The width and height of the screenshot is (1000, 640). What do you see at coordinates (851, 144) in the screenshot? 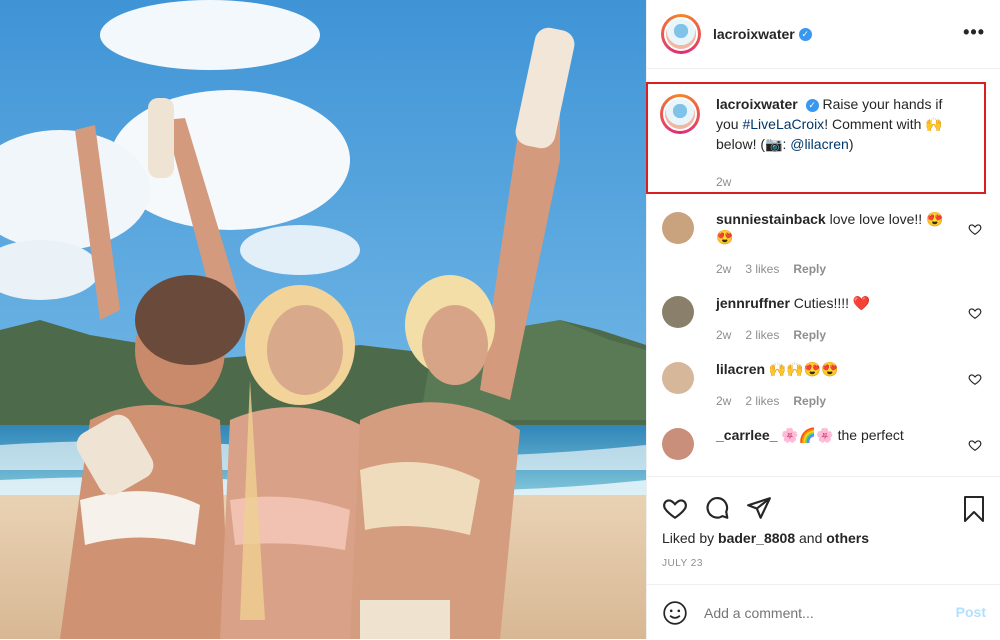
I see `caption-text-part-c: )` at bounding box center [851, 144].